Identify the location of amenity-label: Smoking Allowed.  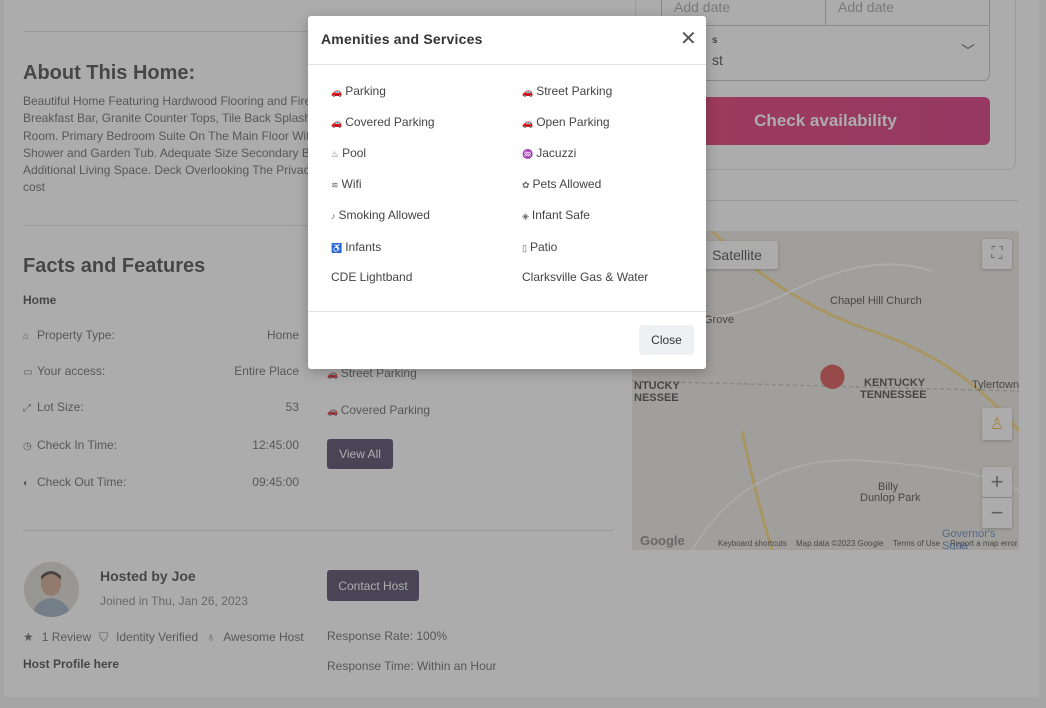
(384, 215).